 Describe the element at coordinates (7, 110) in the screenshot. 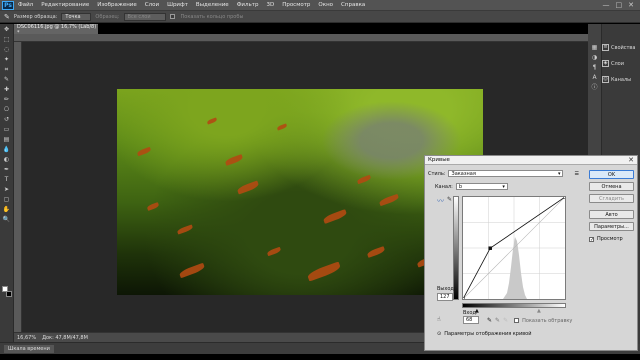

I see `stamp-tool-icon: ⎔` at that location.